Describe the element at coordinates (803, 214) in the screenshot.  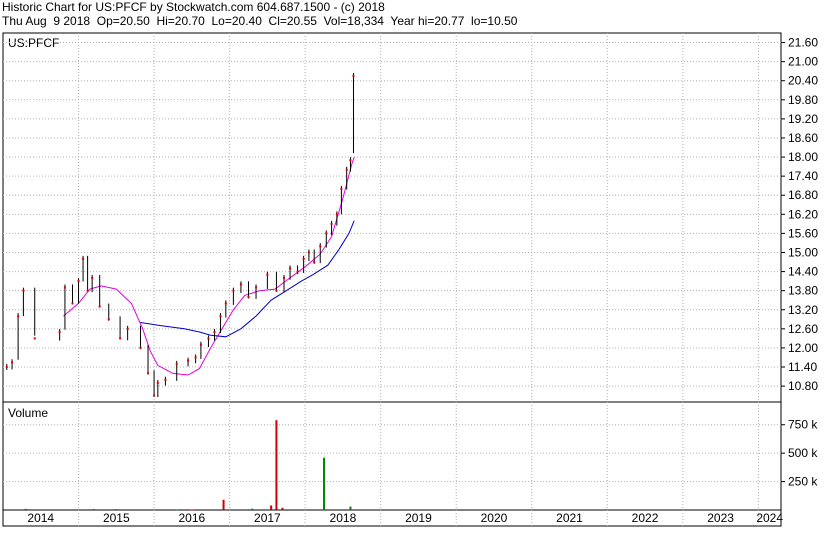
I see `y-tick-label: 16.20` at that location.